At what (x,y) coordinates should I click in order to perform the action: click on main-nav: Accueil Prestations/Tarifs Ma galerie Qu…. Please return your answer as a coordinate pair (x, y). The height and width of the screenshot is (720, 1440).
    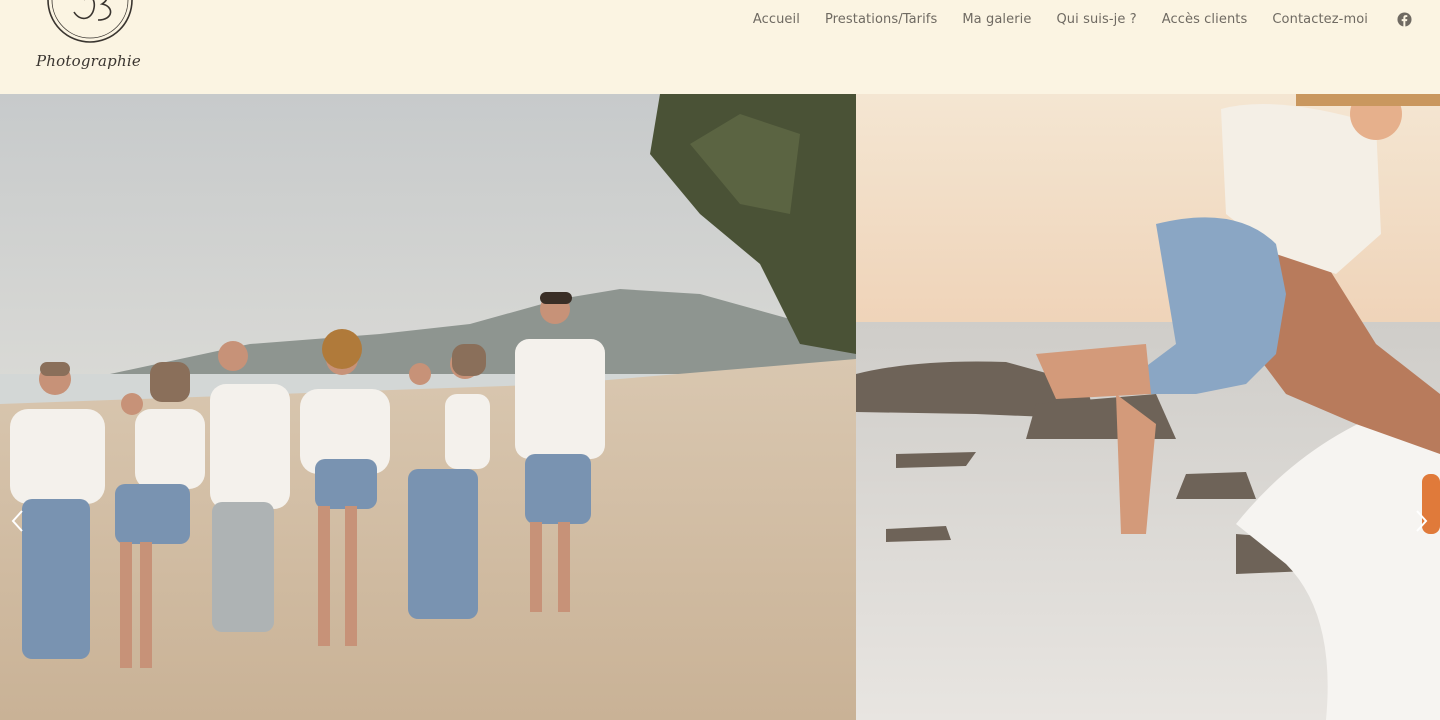
    Looking at the image, I should click on (1070, 19).